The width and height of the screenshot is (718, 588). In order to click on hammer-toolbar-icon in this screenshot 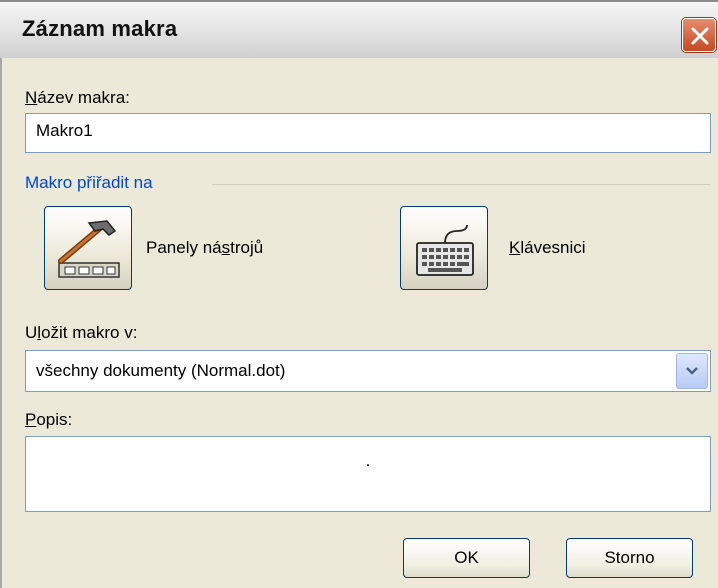, I will do `click(89, 249)`.